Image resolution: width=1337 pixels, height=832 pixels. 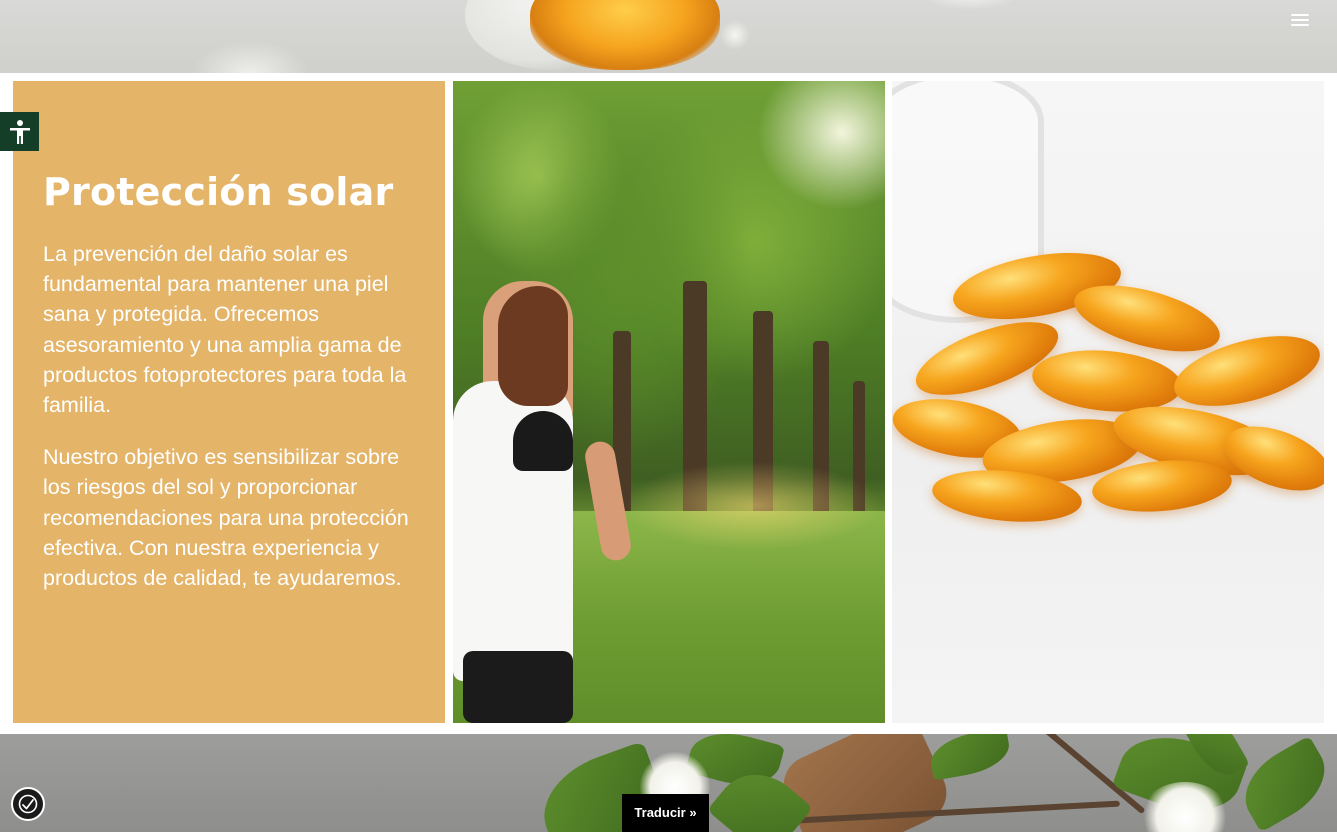 I want to click on accessibility-button, so click(x=28, y=804).